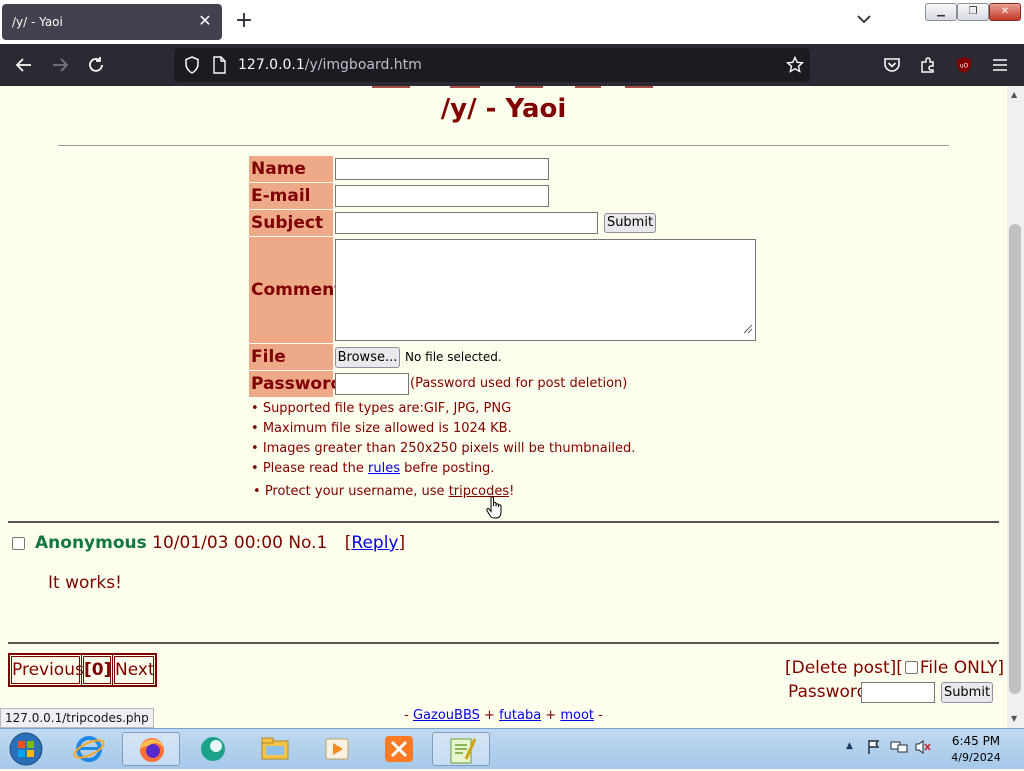  I want to click on current-page-number: 0, so click(97, 670).